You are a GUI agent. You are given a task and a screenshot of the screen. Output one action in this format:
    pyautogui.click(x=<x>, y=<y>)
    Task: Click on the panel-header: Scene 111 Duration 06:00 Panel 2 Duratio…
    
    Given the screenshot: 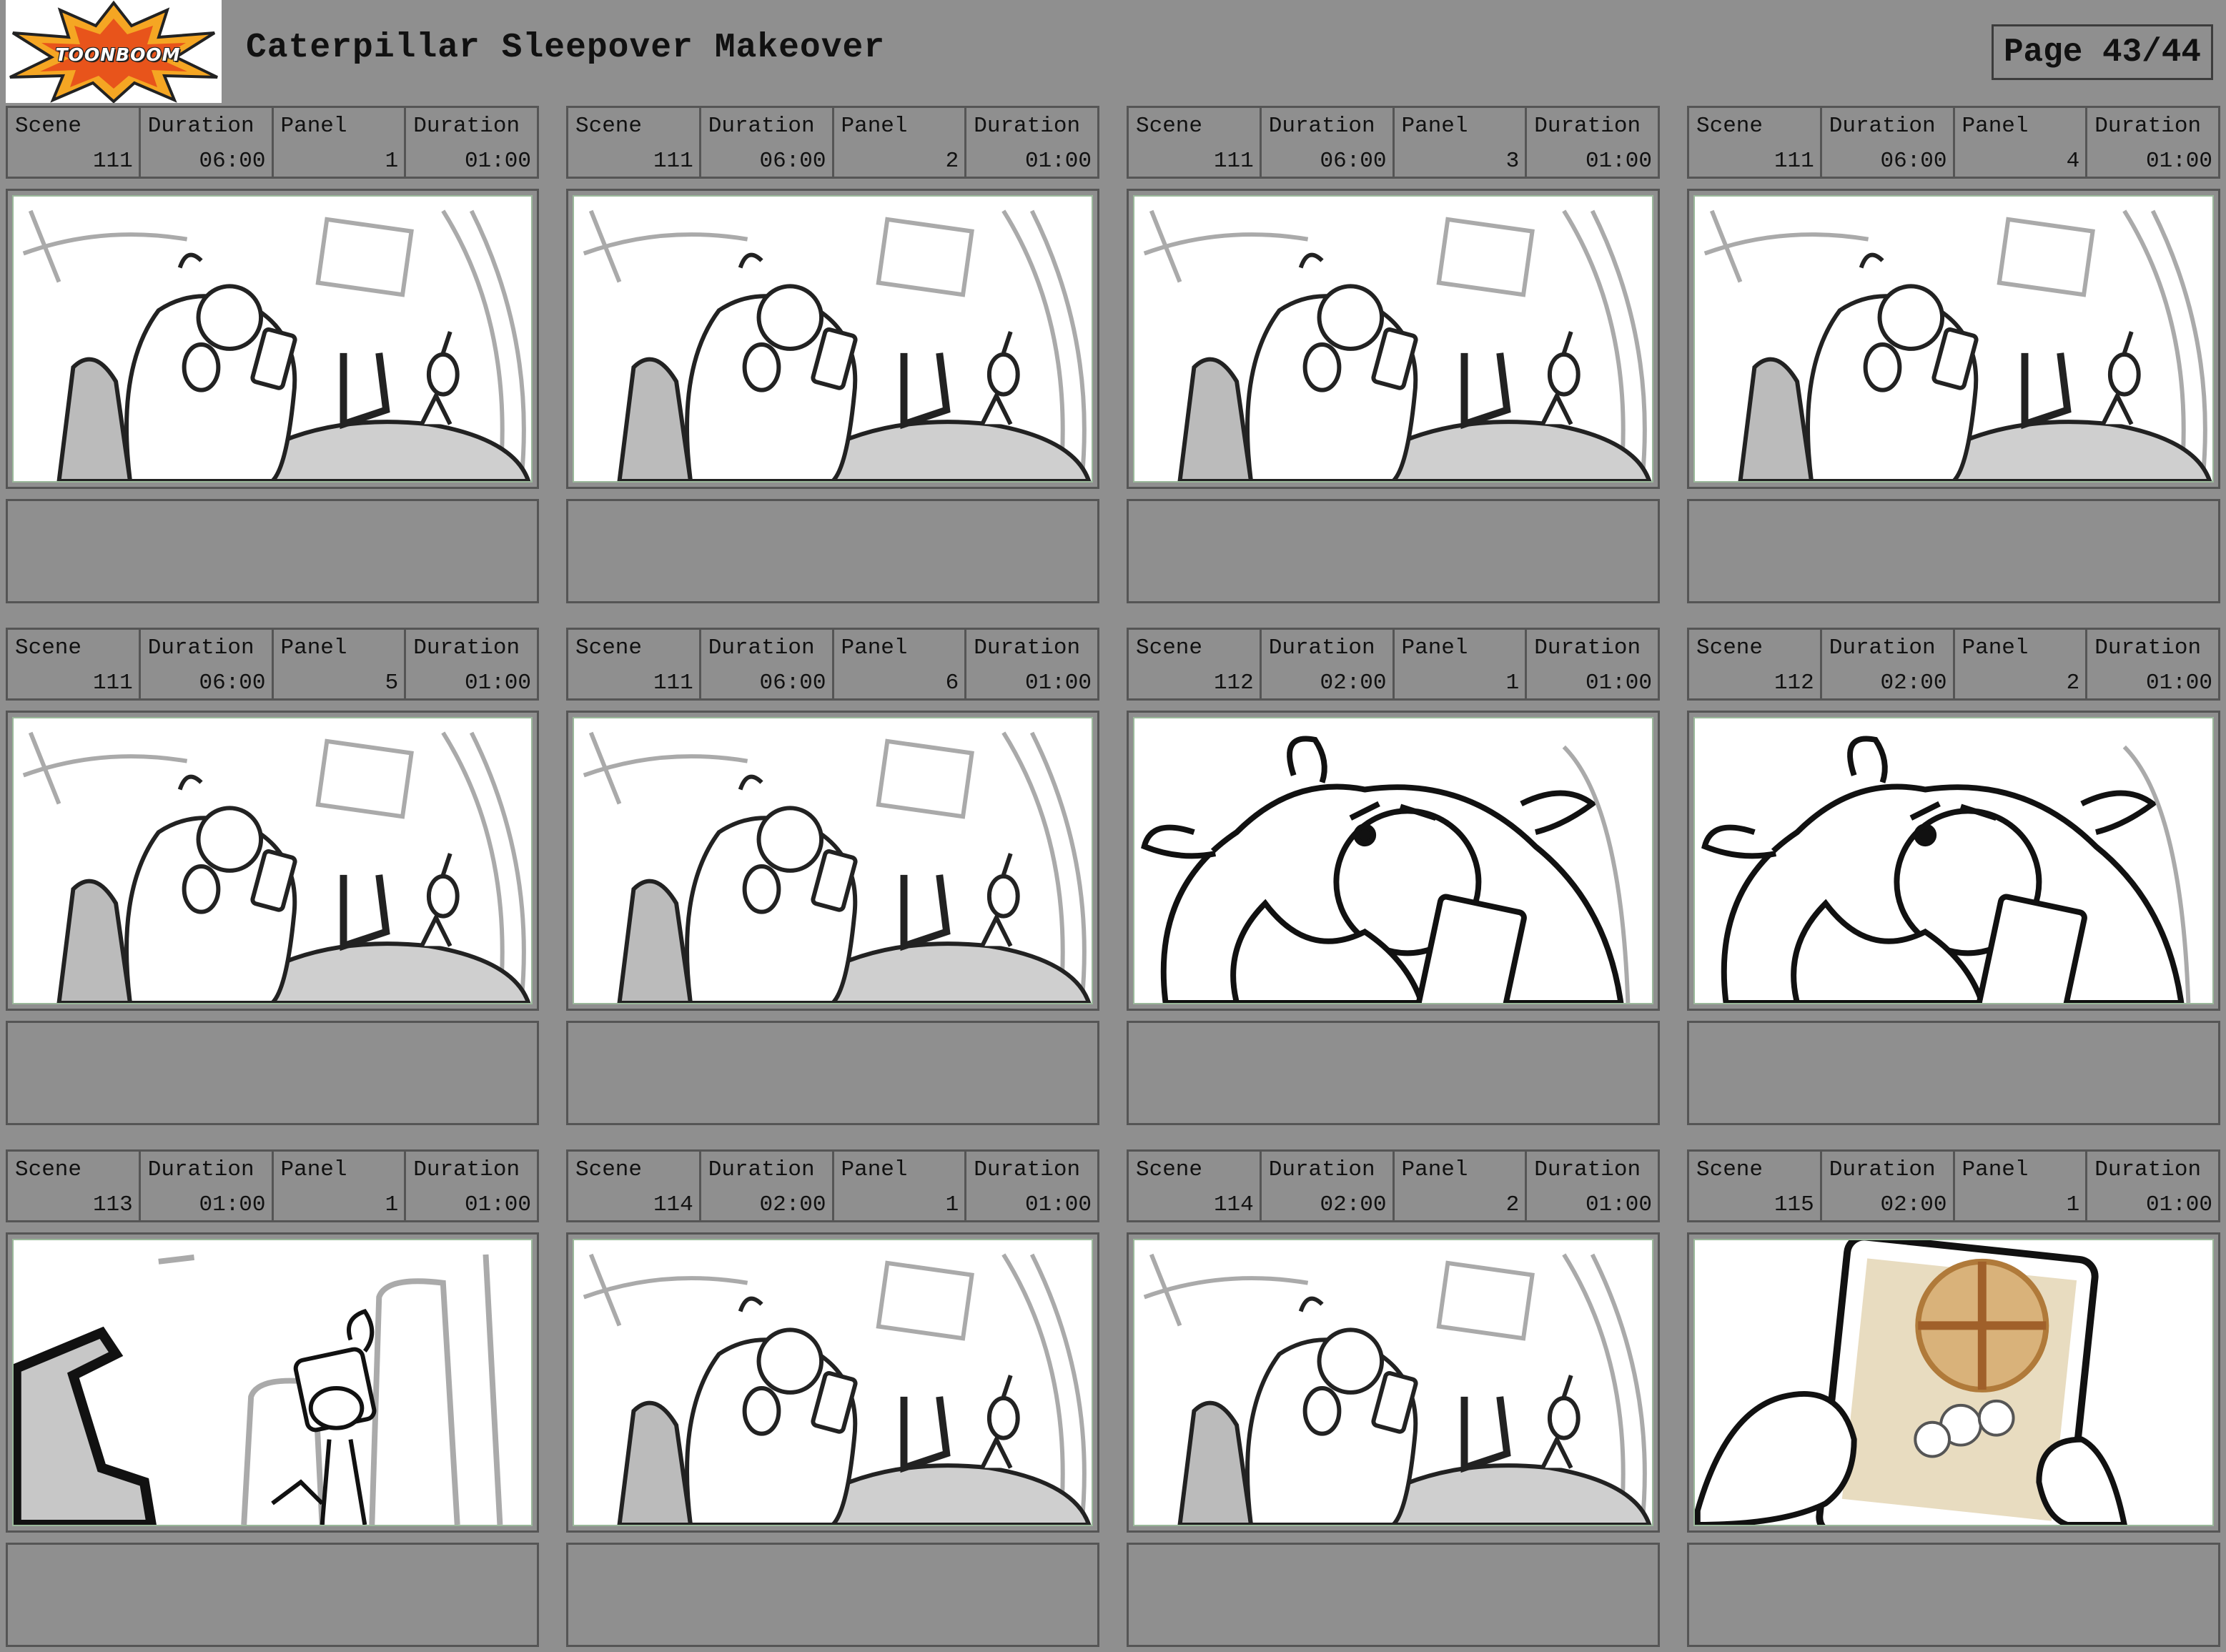 What is the action you would take?
    pyautogui.click(x=832, y=143)
    